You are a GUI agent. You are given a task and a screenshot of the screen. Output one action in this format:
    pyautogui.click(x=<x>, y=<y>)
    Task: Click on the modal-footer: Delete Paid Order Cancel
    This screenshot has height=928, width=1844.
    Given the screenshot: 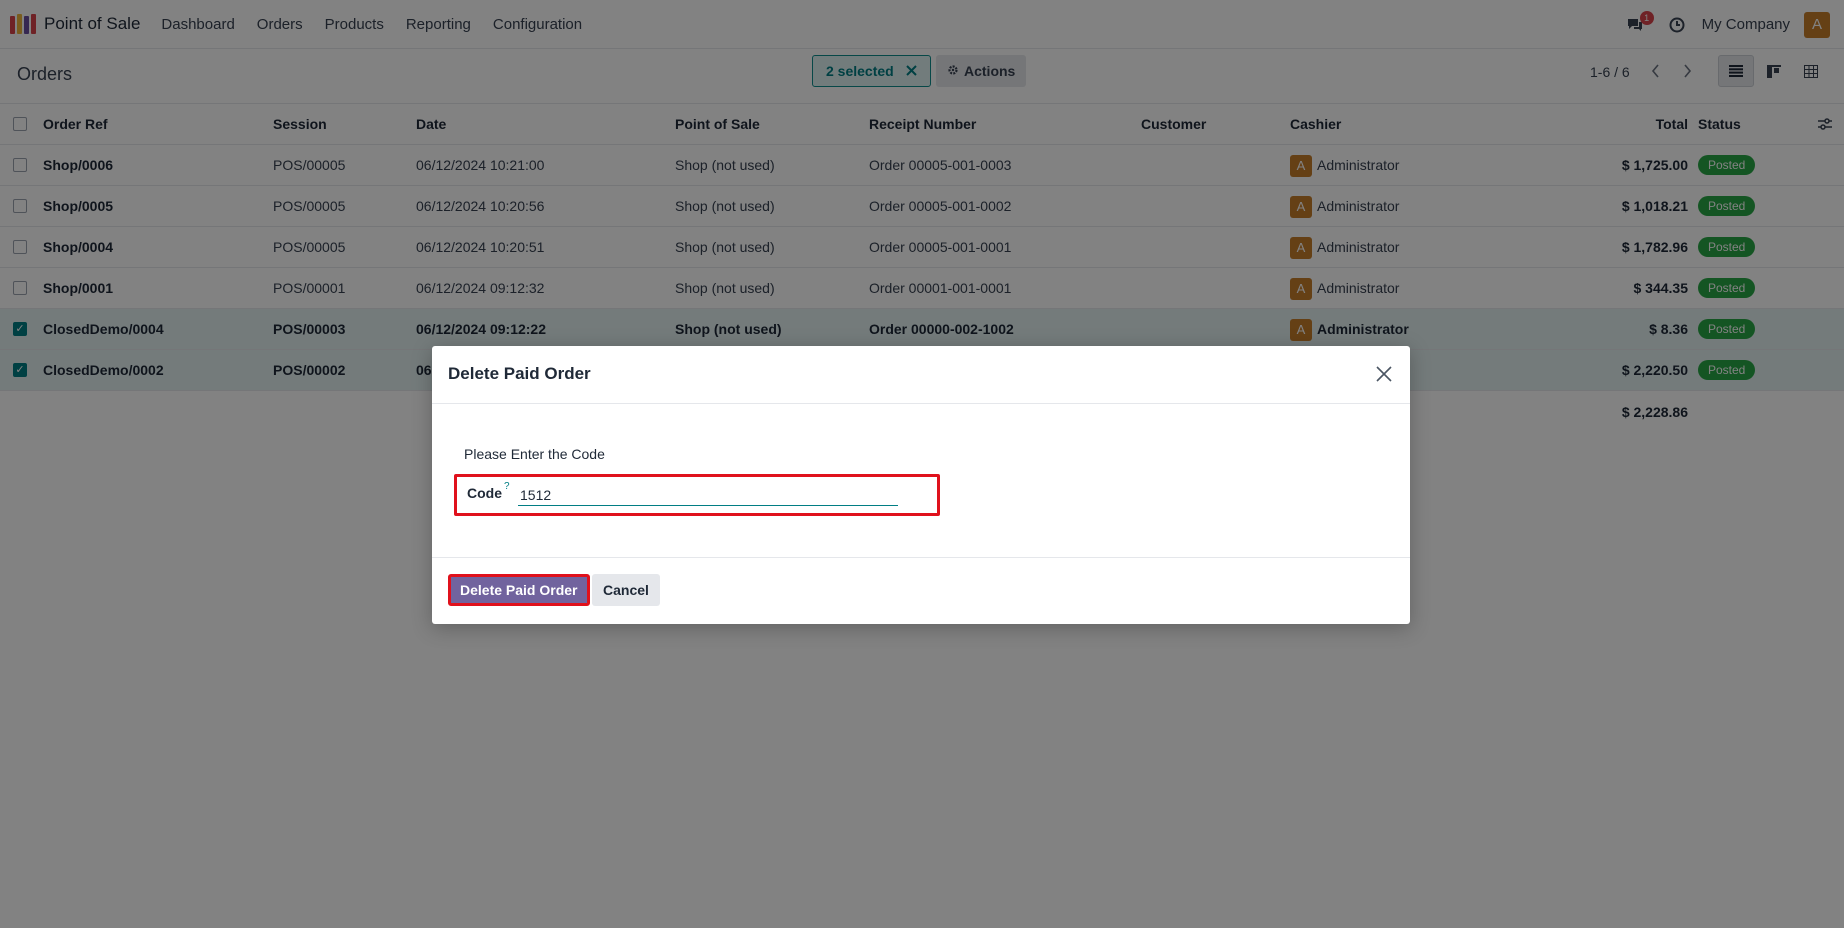 What is the action you would take?
    pyautogui.click(x=921, y=591)
    